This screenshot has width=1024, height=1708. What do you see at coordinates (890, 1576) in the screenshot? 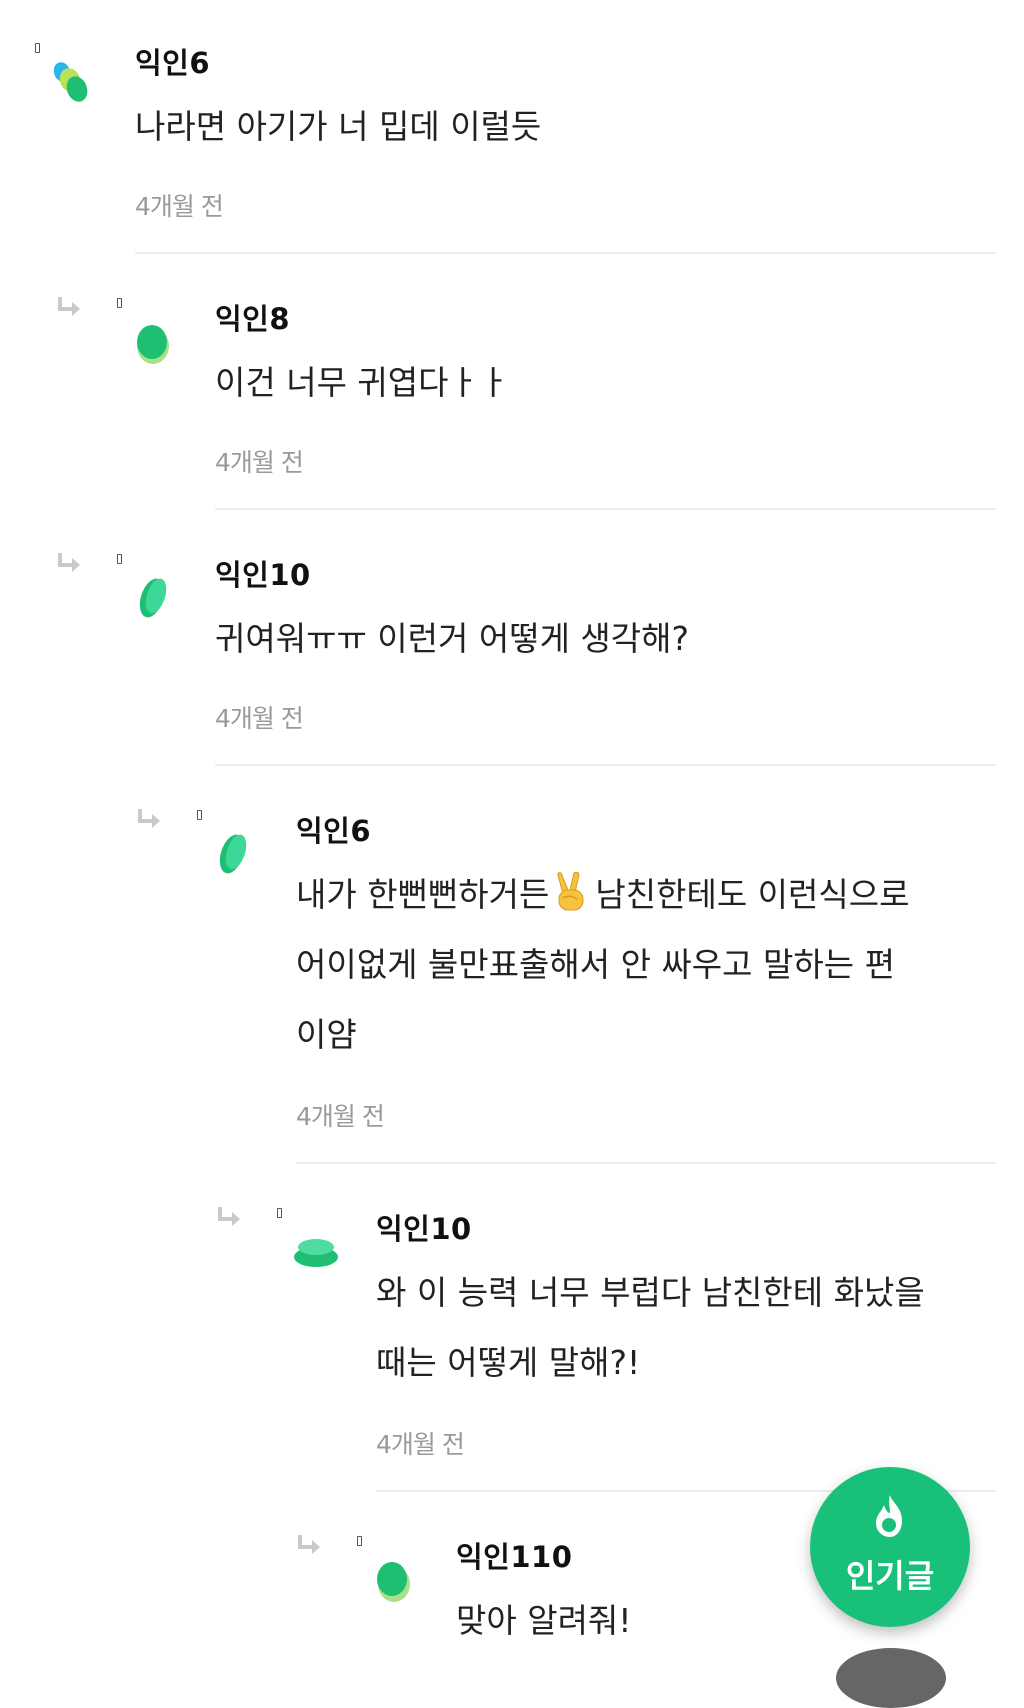
I see `popular-posts-label: 인기글` at bounding box center [890, 1576].